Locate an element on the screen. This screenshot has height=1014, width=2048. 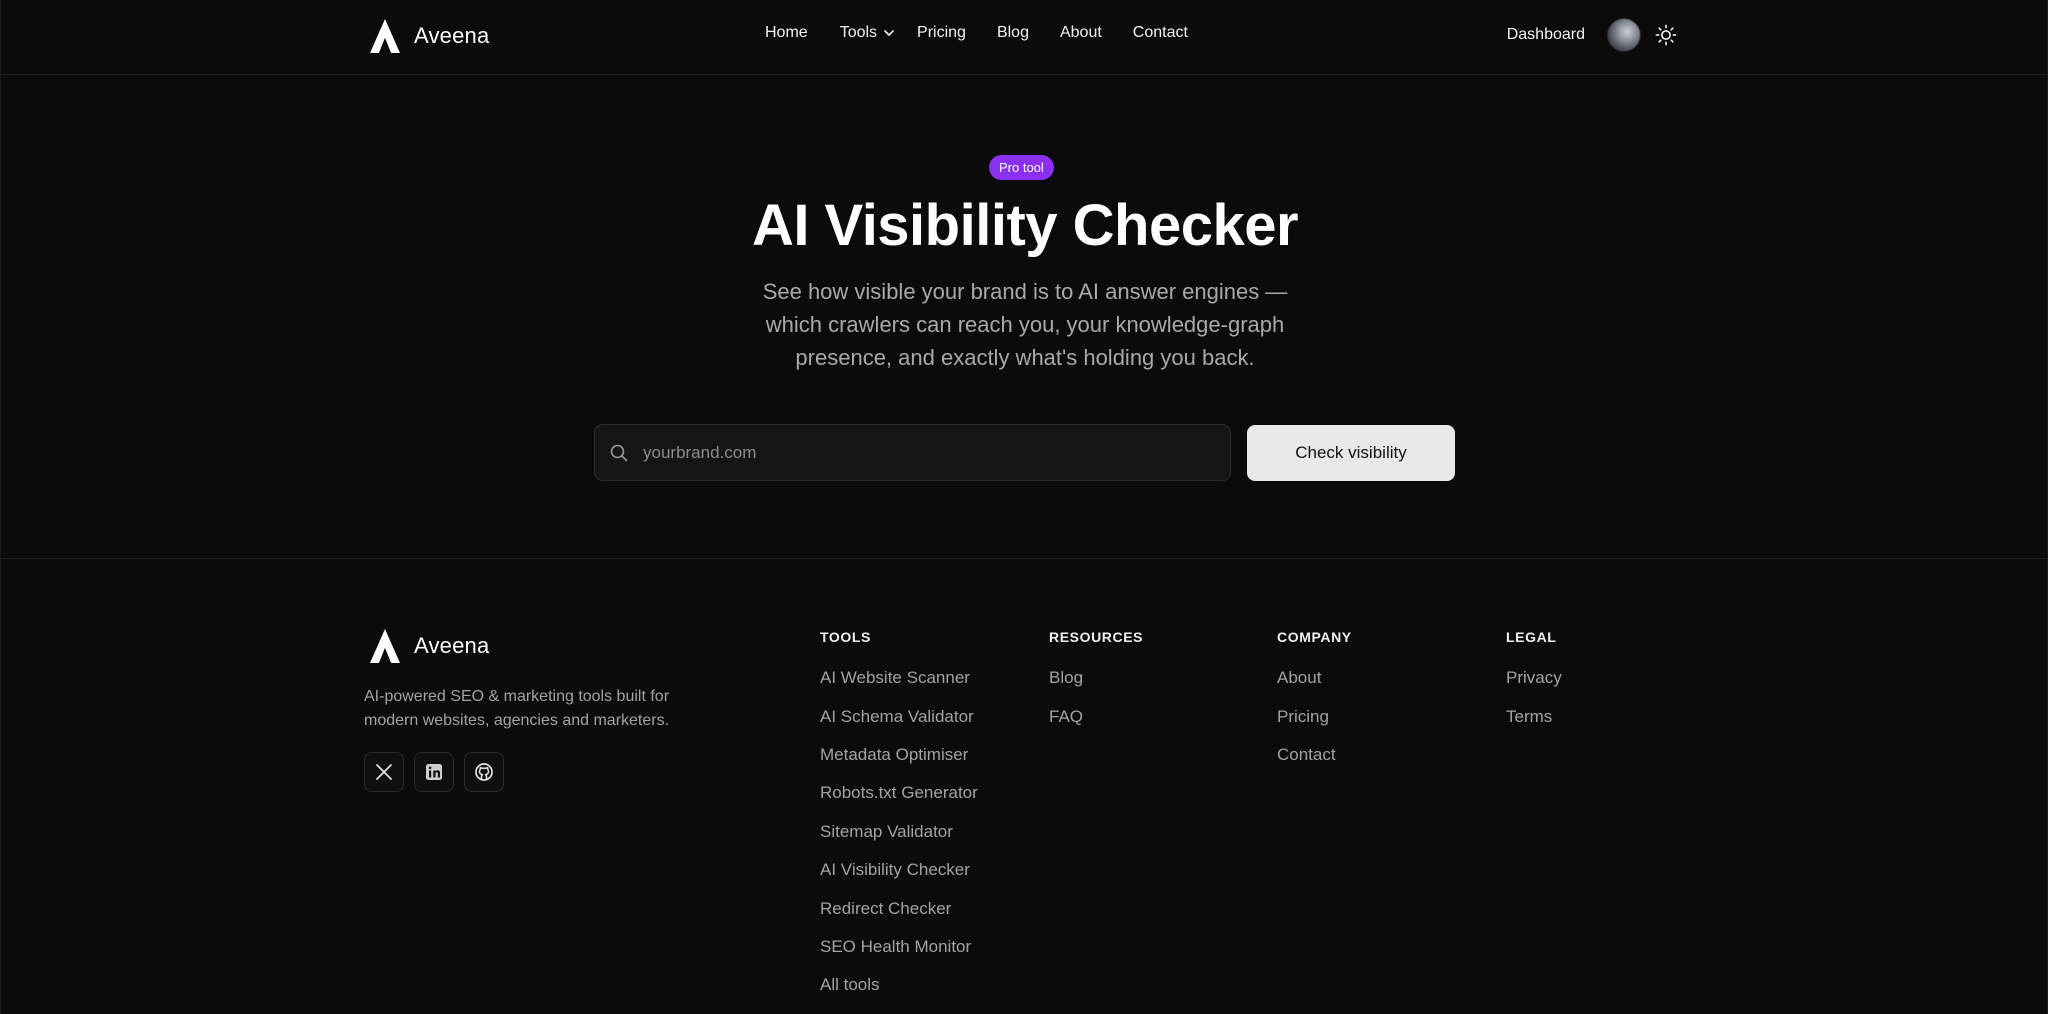
nav-about: About is located at coordinates (1081, 33).